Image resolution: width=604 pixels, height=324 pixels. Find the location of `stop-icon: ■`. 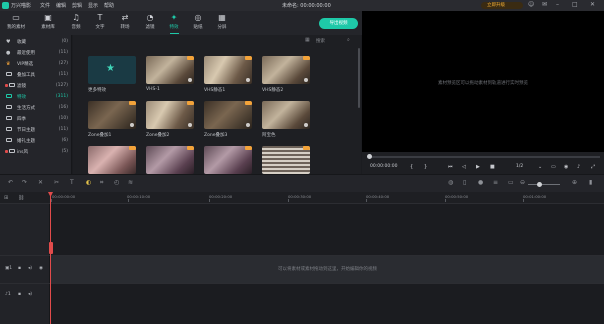

stop-icon: ■ is located at coordinates (492, 167).